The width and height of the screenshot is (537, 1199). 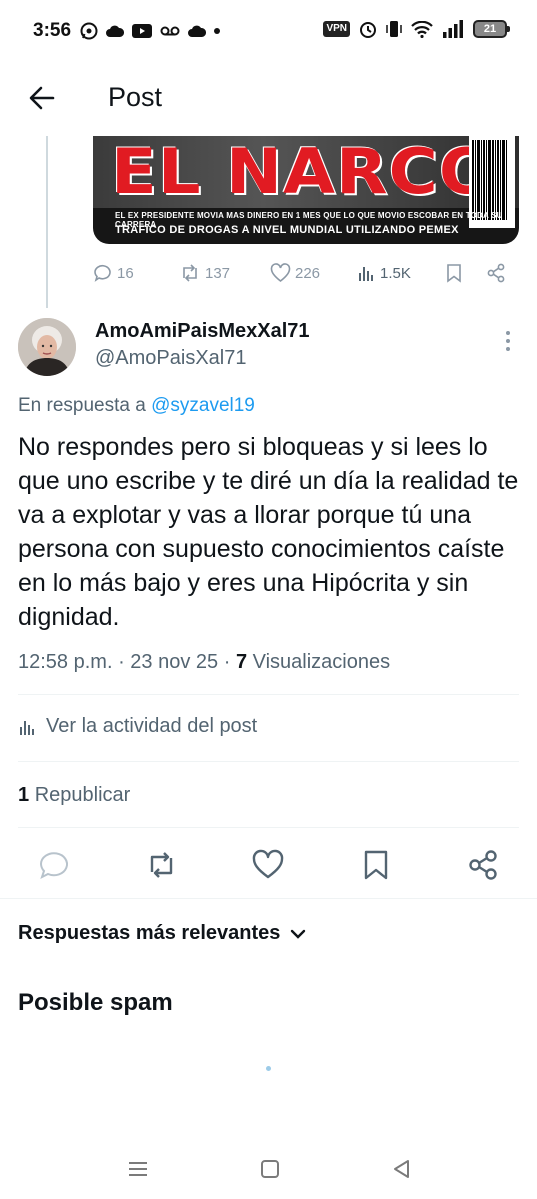 I want to click on possible-spam-heading: Posible spam, so click(x=95, y=1003).